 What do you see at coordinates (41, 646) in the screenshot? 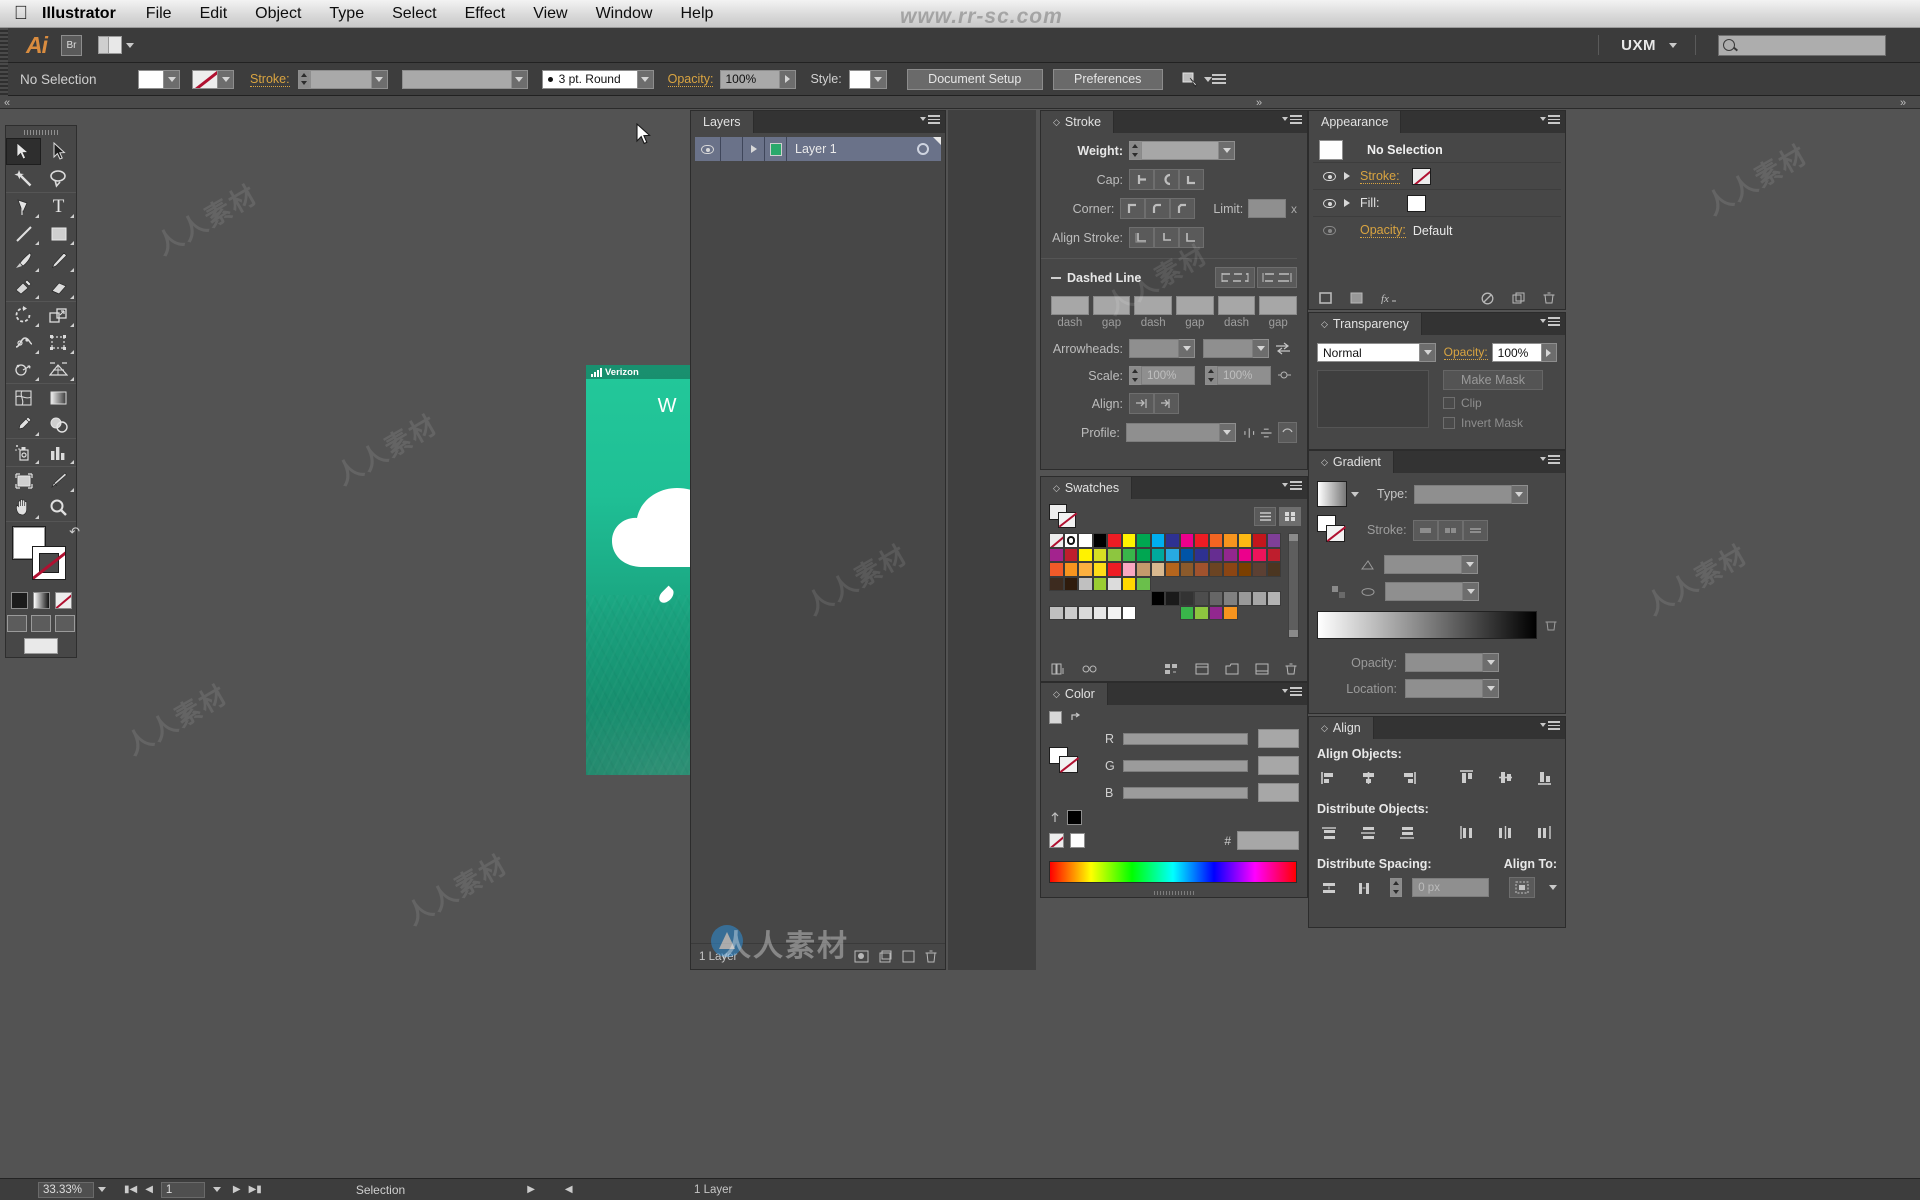
I see `screen-mode-button` at bounding box center [41, 646].